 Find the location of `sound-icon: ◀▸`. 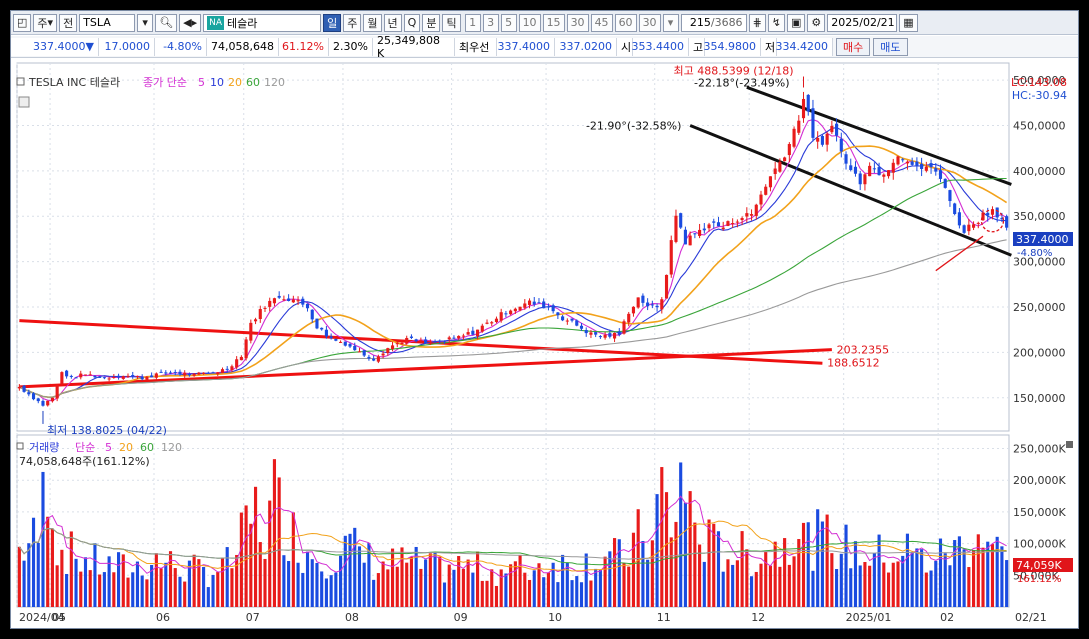

sound-icon: ◀▸ is located at coordinates (190, 22).